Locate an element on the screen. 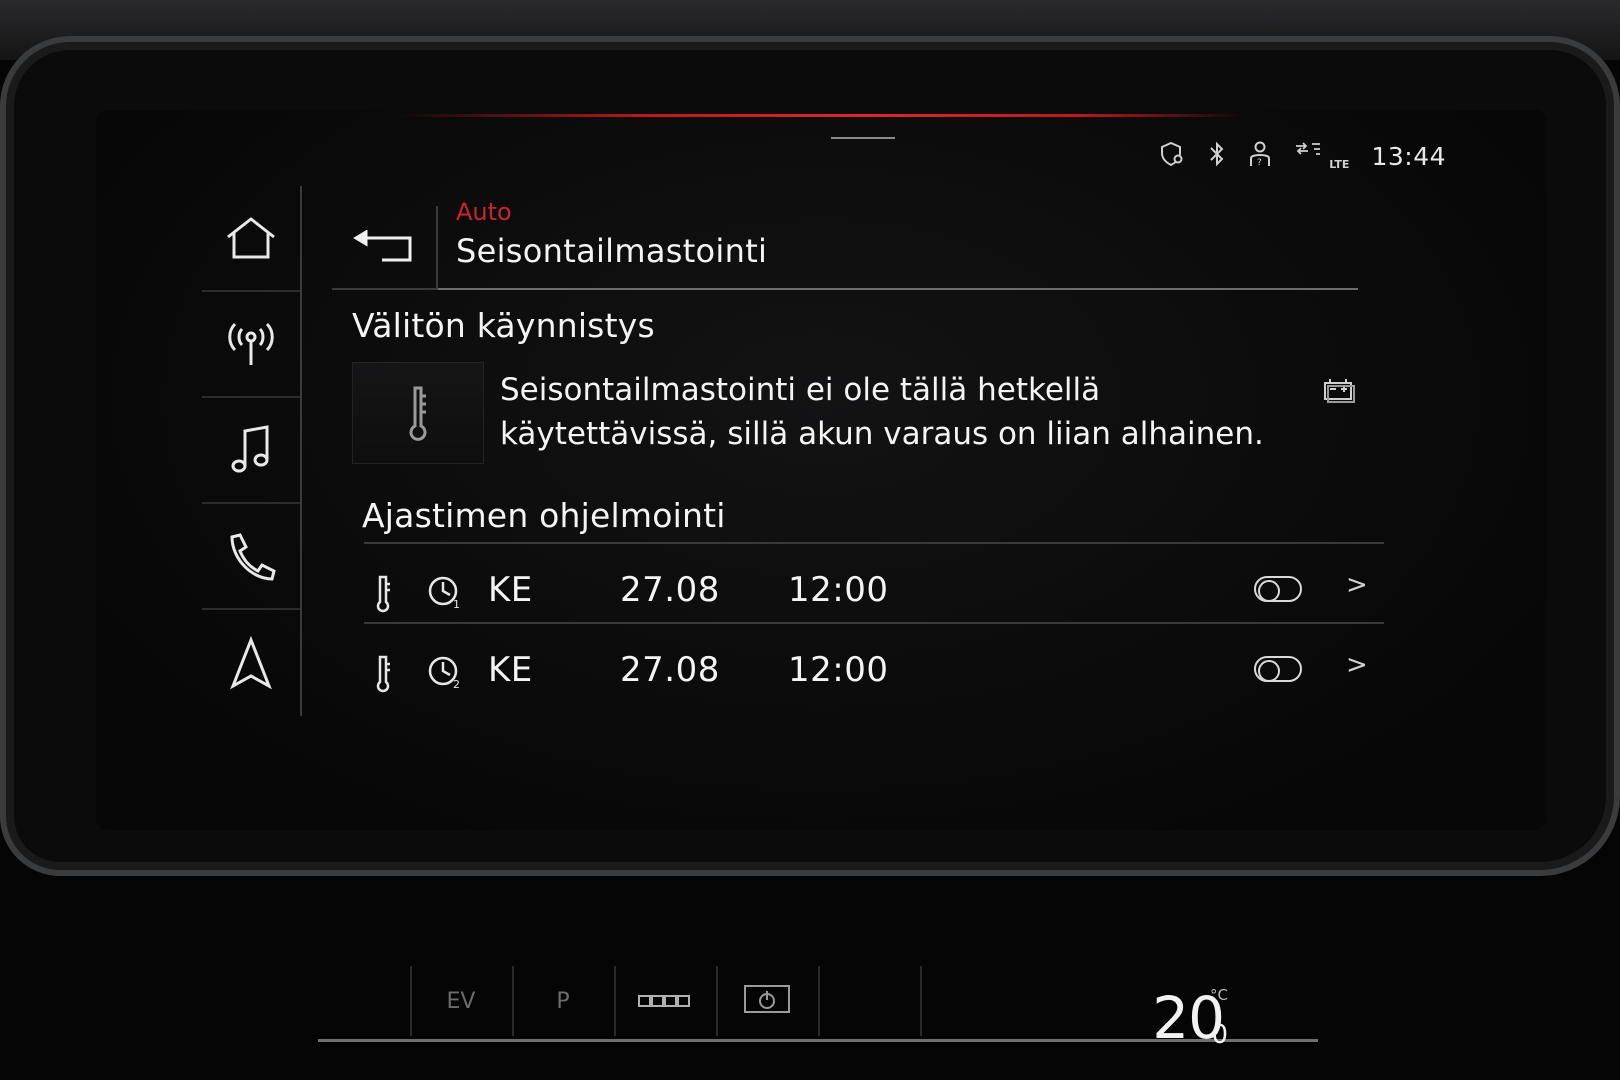  navigation-icon is located at coordinates (251, 663).